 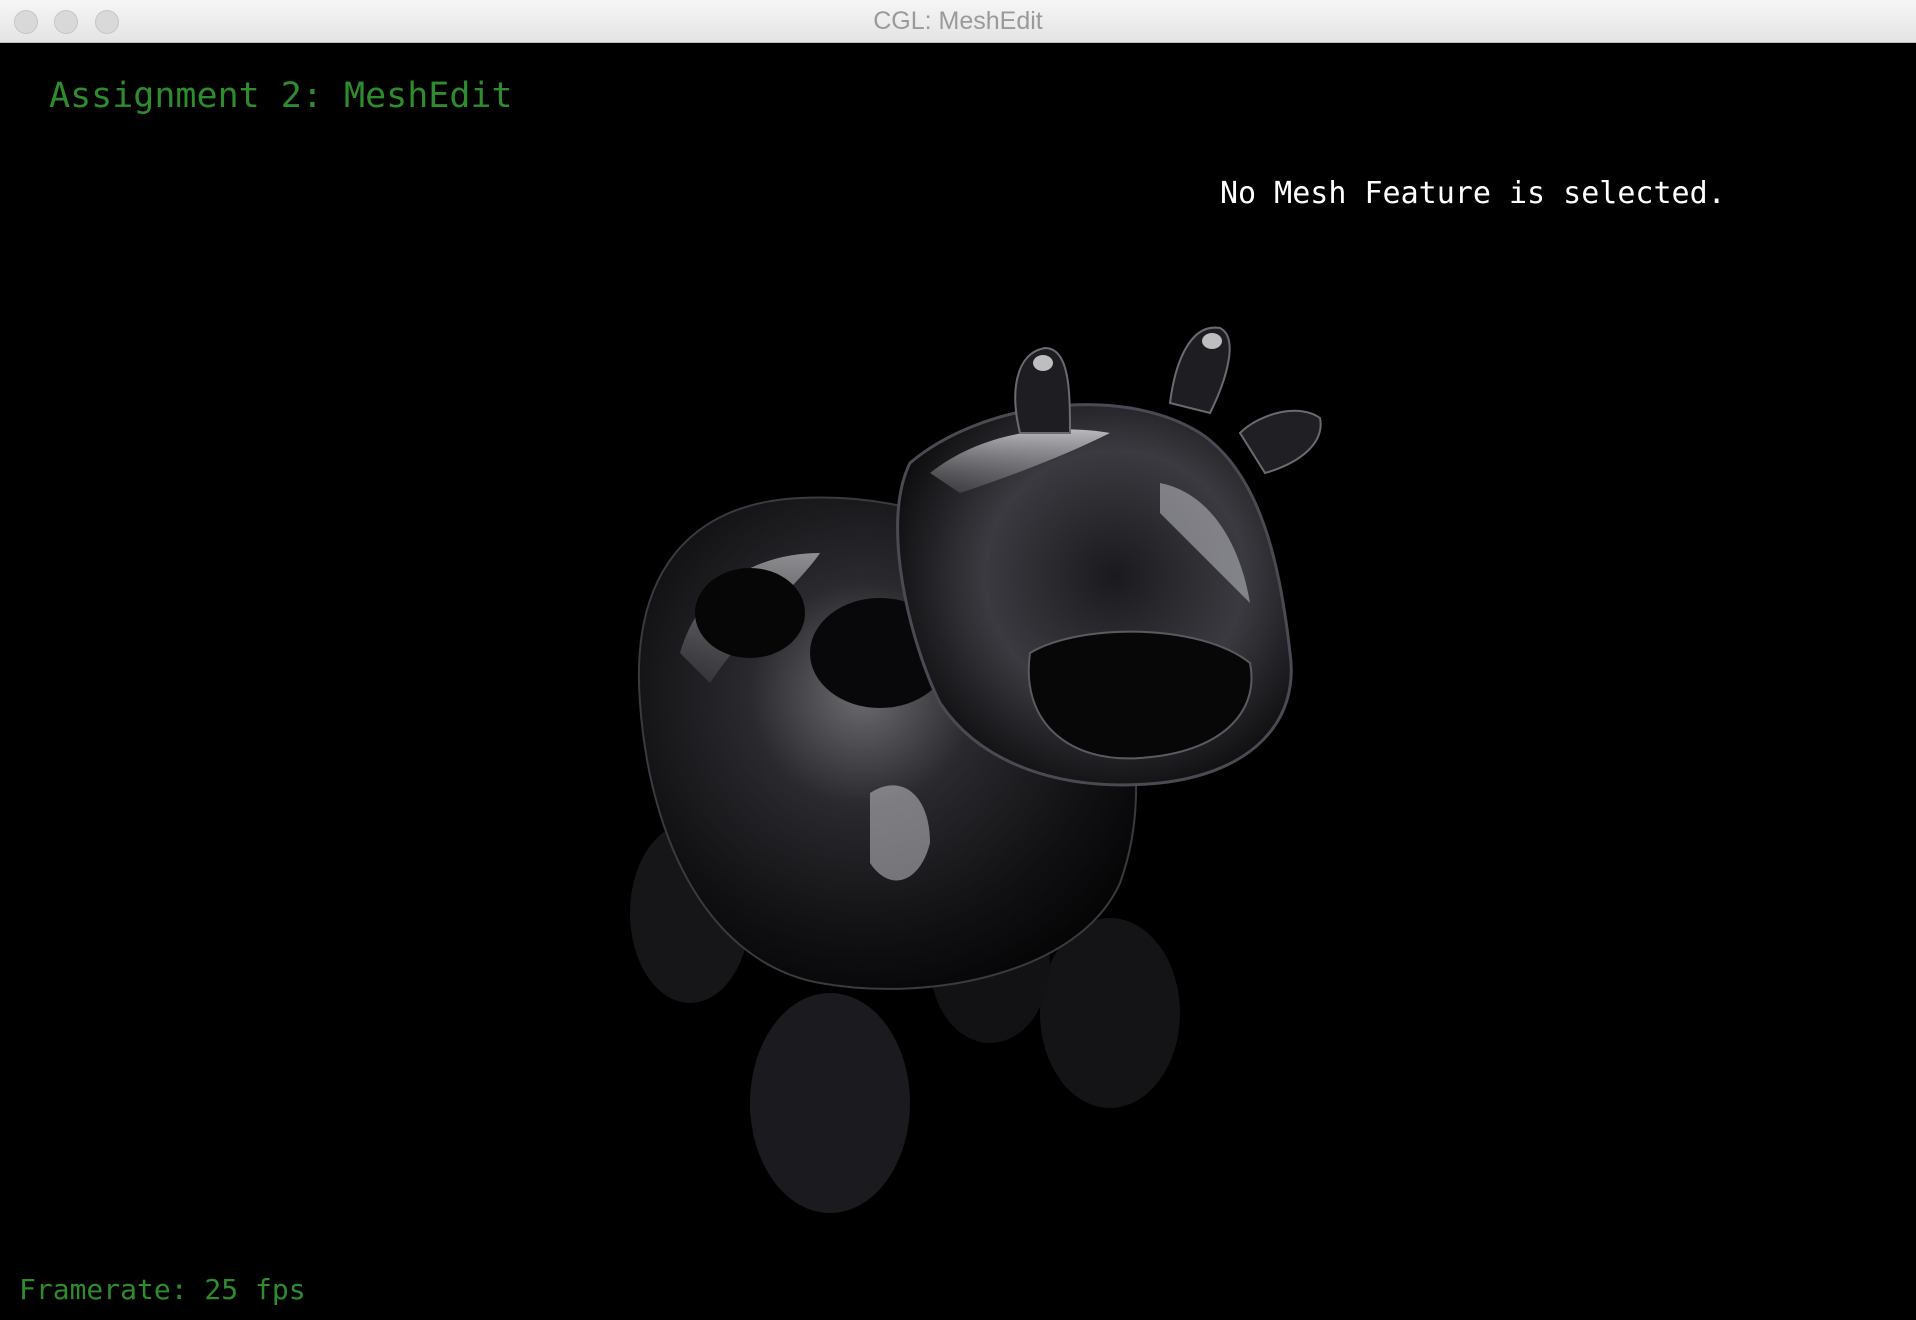 I want to click on assignment-title: Assignment 2: MeshEdit, so click(x=281, y=96).